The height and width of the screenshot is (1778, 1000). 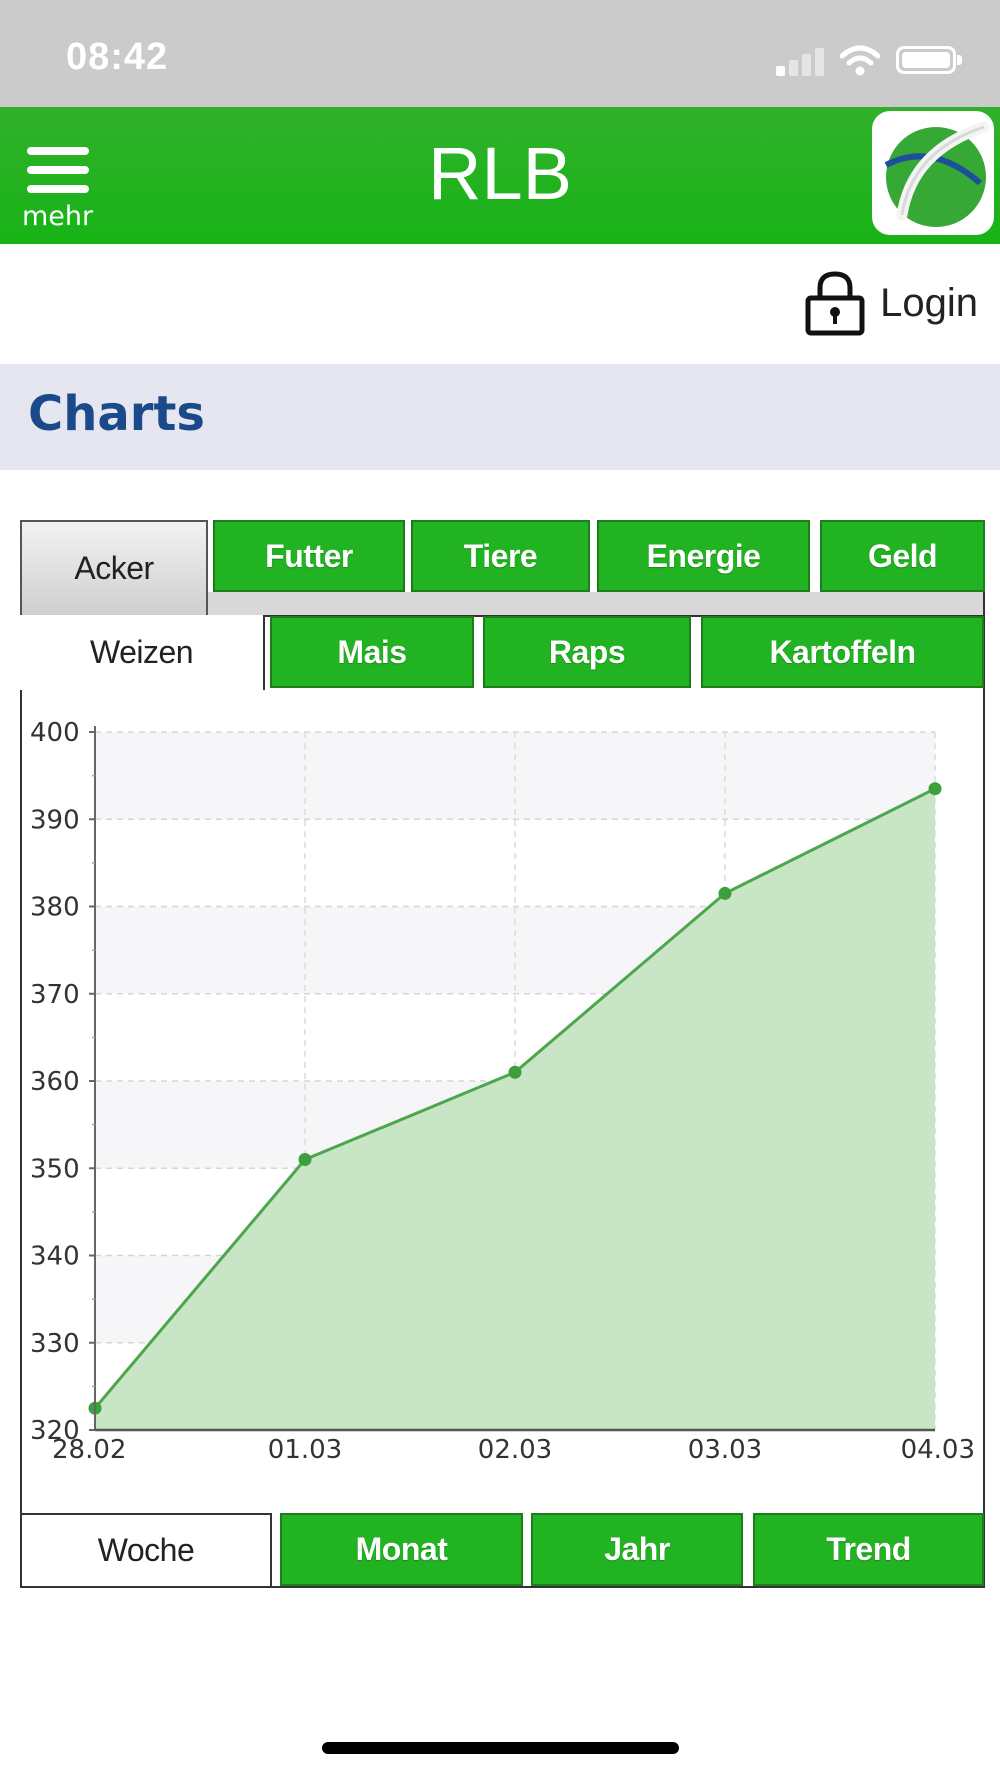 What do you see at coordinates (938, 1450) in the screenshot?
I see `x-tick-label: 04.03` at bounding box center [938, 1450].